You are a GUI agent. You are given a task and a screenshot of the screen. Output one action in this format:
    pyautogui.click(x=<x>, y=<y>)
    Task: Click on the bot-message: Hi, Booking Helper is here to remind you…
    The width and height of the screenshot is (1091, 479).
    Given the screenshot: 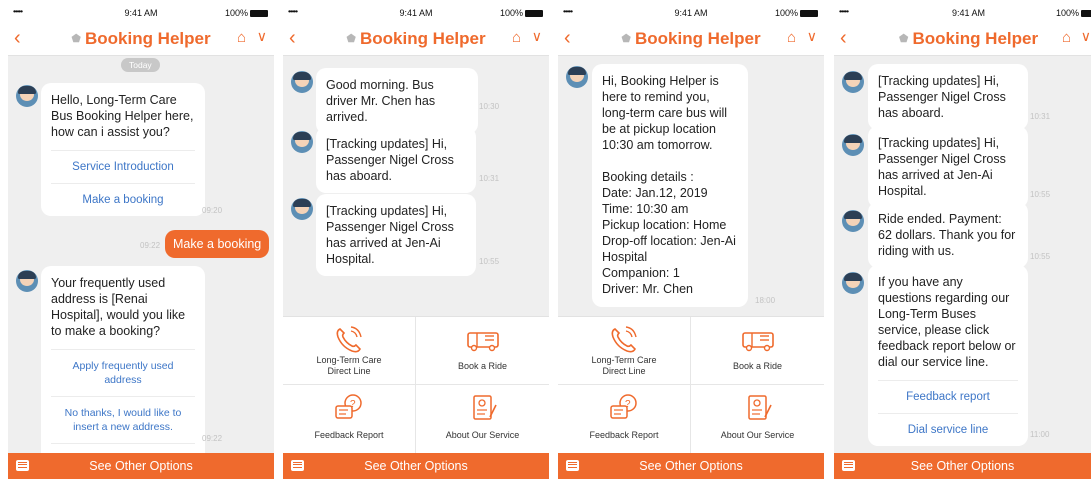 What is the action you would take?
    pyautogui.click(x=670, y=185)
    